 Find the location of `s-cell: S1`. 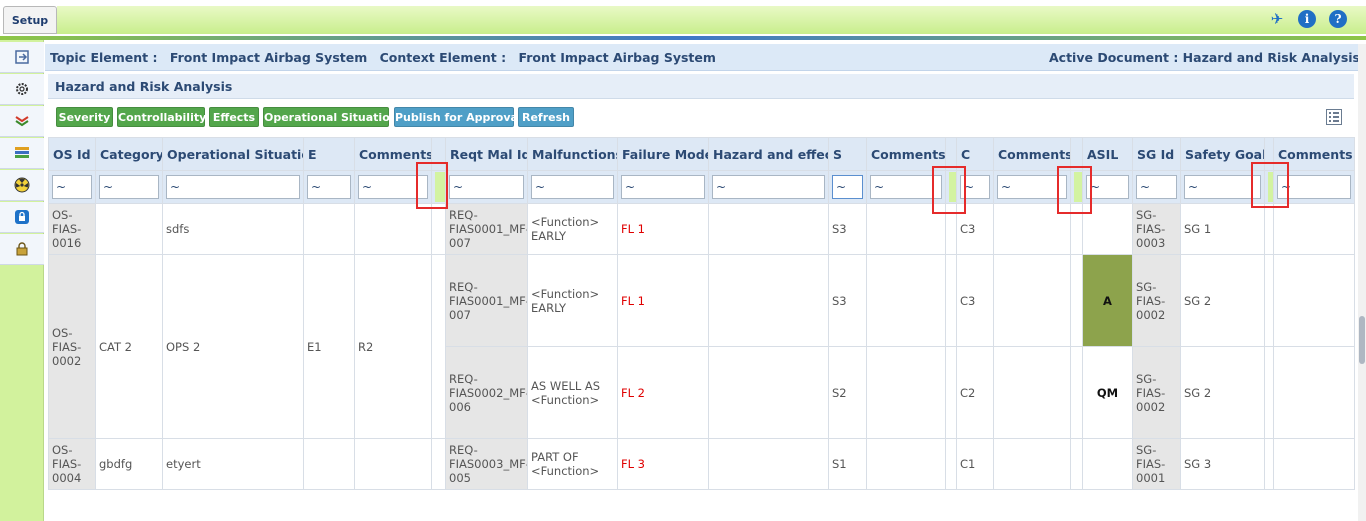

s-cell: S1 is located at coordinates (847, 464).